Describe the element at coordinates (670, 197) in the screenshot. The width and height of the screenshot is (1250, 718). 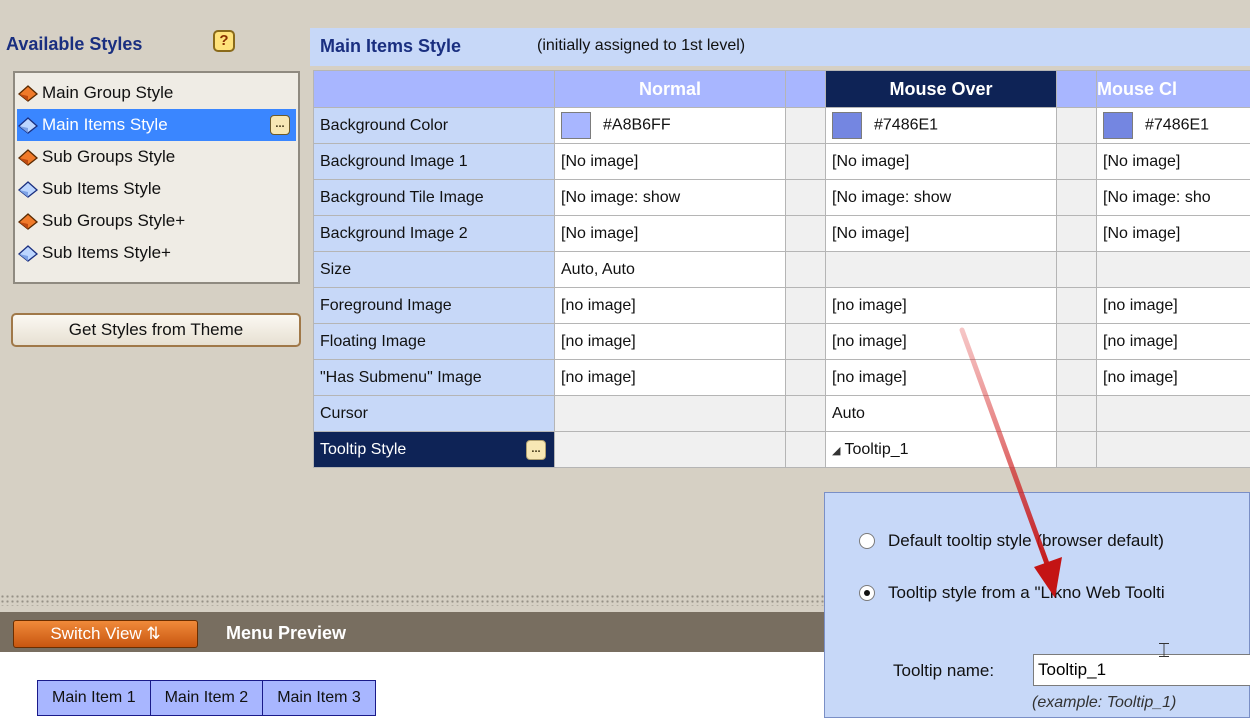
I see `cell-normal: [No image: show` at that location.